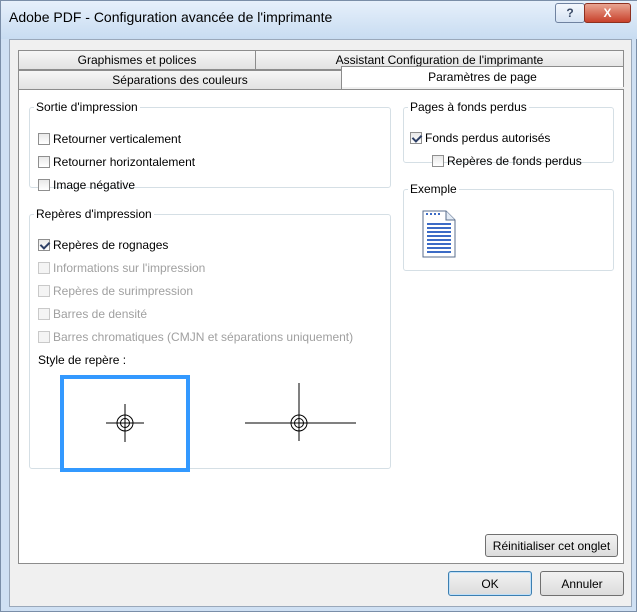 This screenshot has width=637, height=612. I want to click on checkbox-label: Repères de rognages, so click(111, 245).